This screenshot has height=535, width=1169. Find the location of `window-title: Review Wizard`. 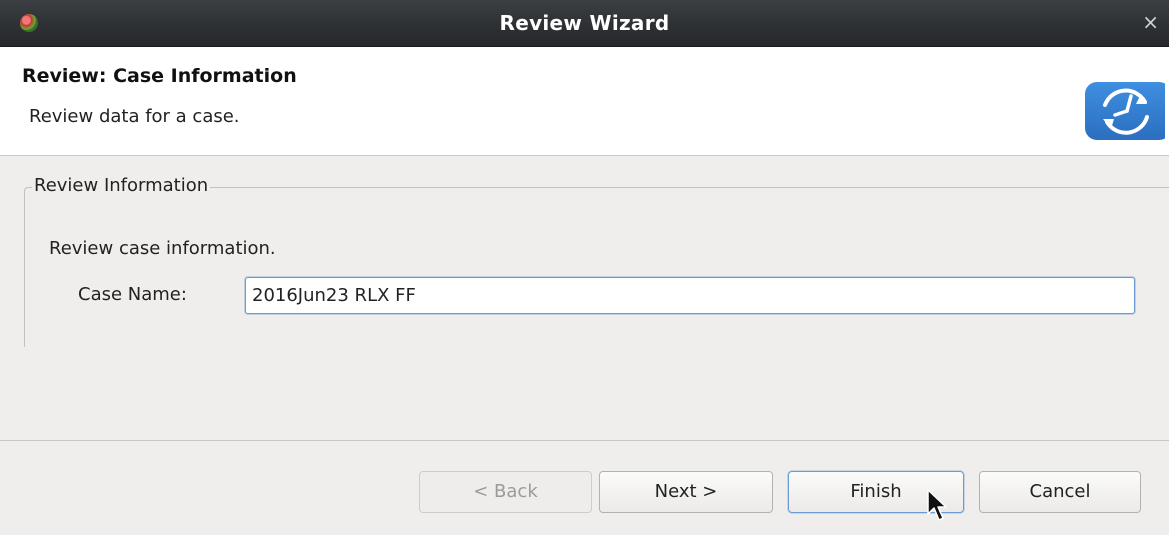

window-title: Review Wizard is located at coordinates (584, 23).